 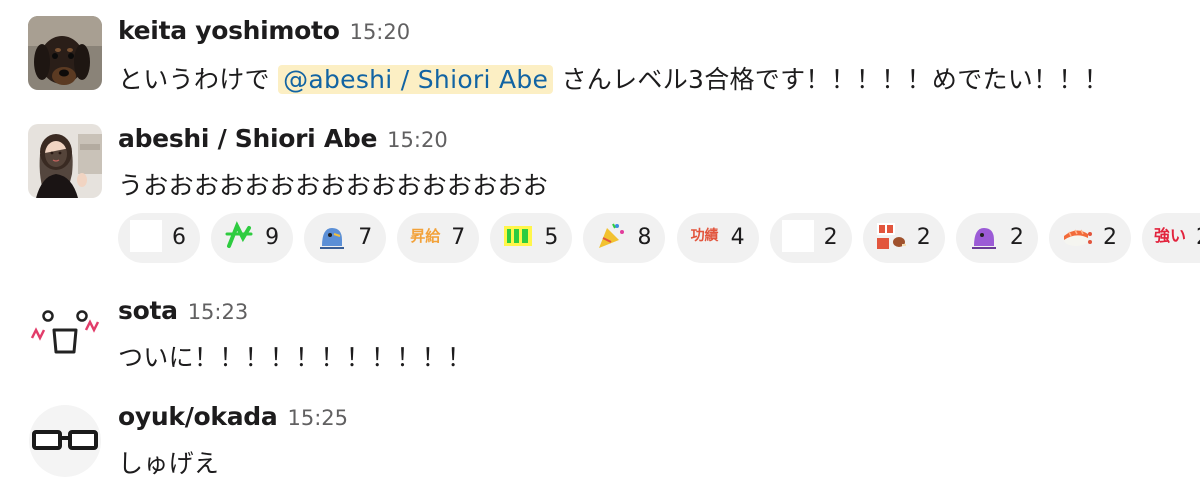 I want to click on avatar-face, so click(x=65, y=333).